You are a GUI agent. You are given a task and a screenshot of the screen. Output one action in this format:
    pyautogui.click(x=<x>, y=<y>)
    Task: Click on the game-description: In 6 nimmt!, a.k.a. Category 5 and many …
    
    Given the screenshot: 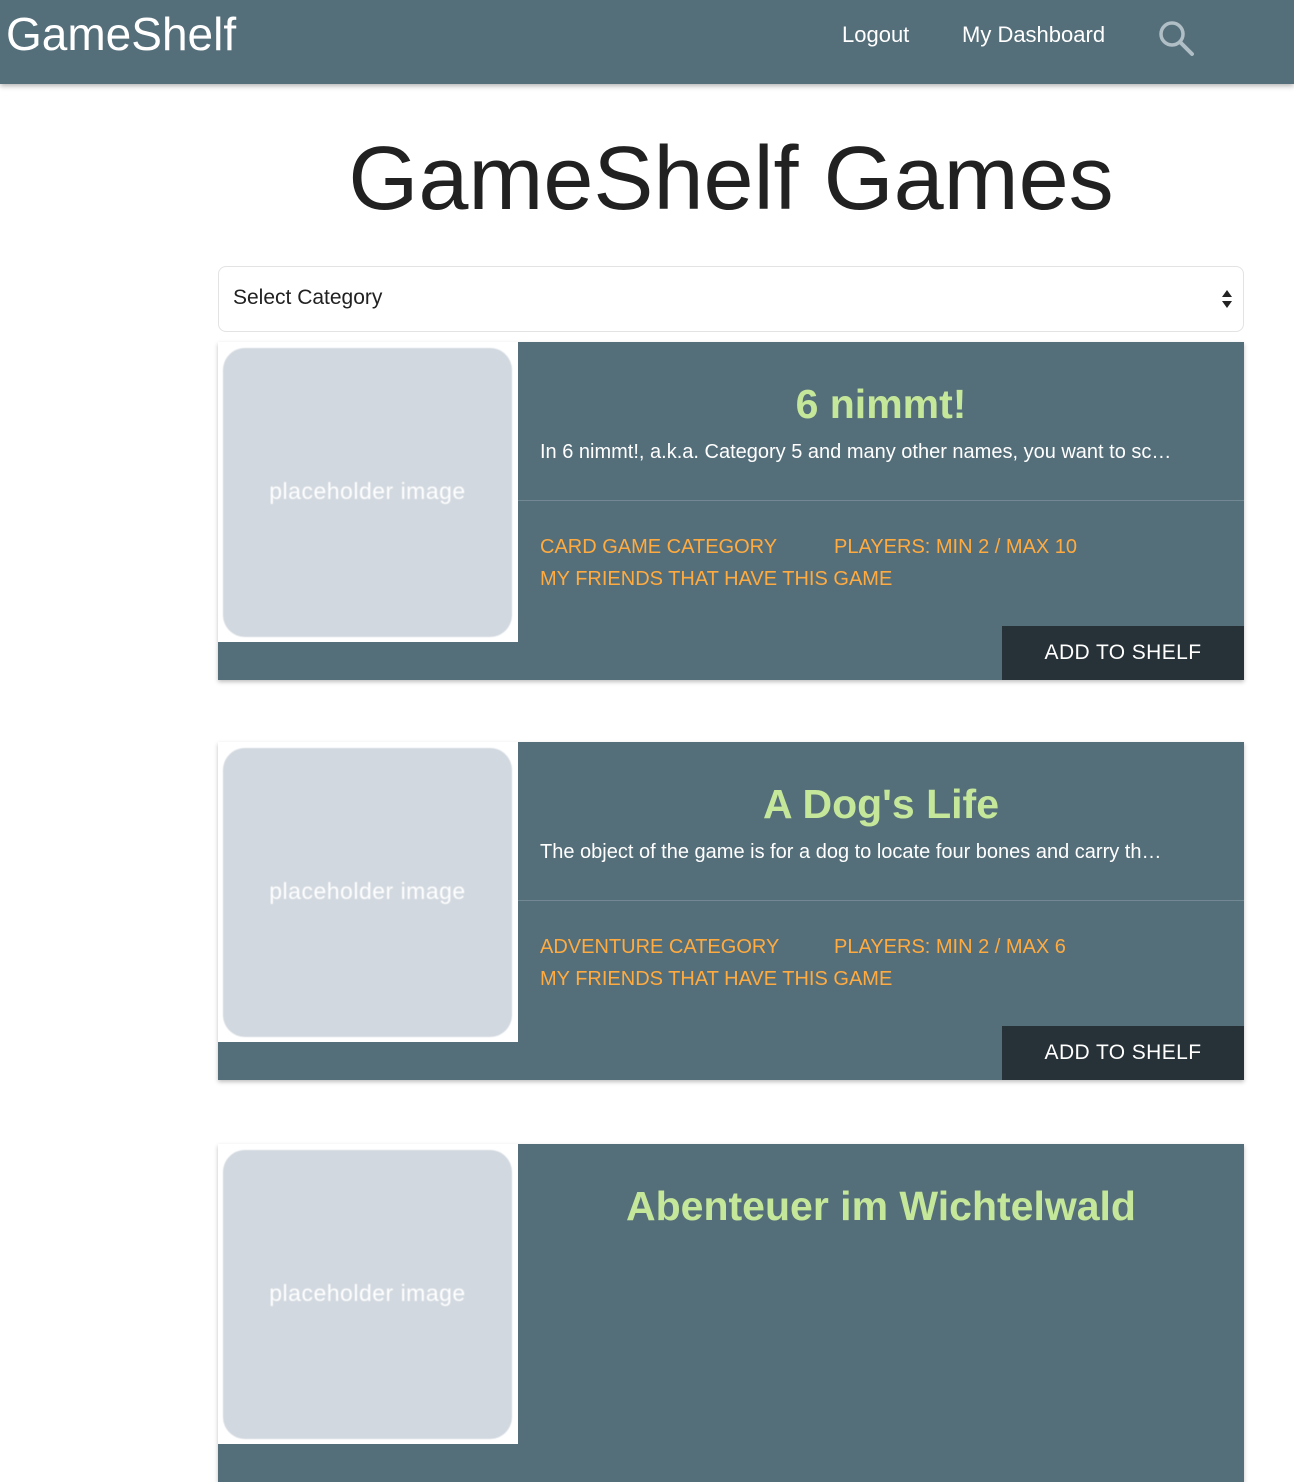 What is the action you would take?
    pyautogui.click(x=856, y=452)
    